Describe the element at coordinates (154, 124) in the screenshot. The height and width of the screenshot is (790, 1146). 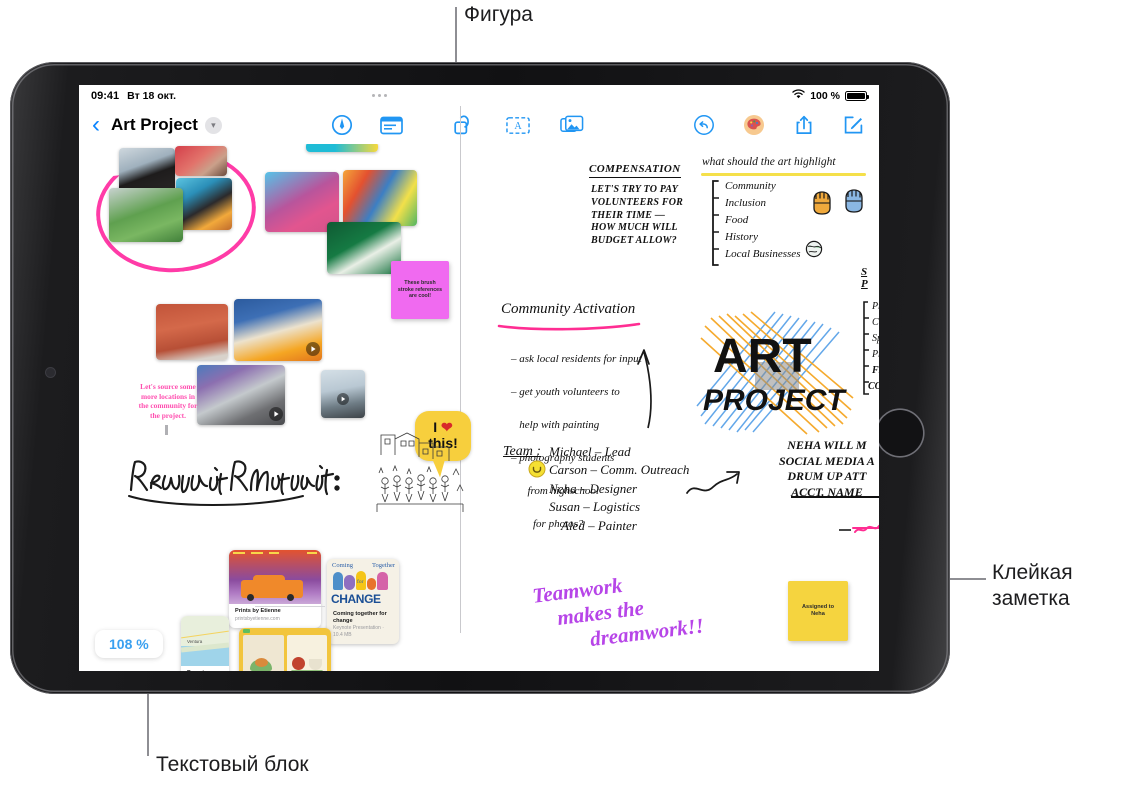
I see `page-title: Art Project` at that location.